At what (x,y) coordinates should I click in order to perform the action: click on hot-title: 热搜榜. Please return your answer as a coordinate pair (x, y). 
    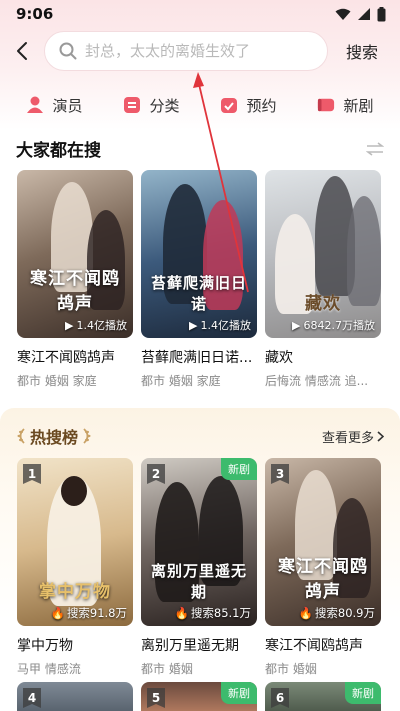
    Looking at the image, I should click on (54, 436).